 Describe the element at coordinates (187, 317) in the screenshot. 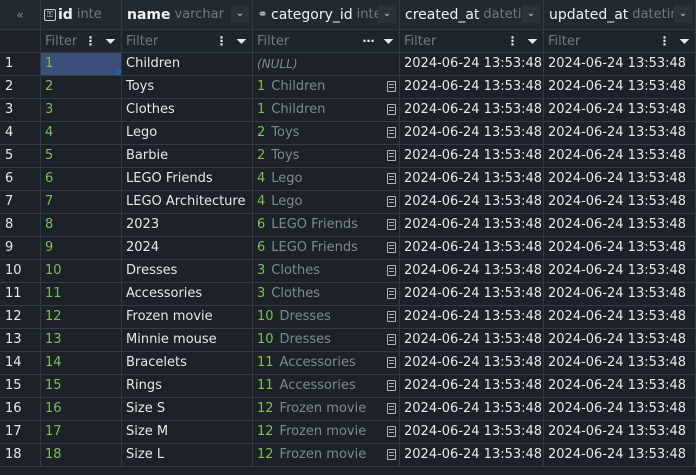

I see `cell-name: Frozen movie` at that location.